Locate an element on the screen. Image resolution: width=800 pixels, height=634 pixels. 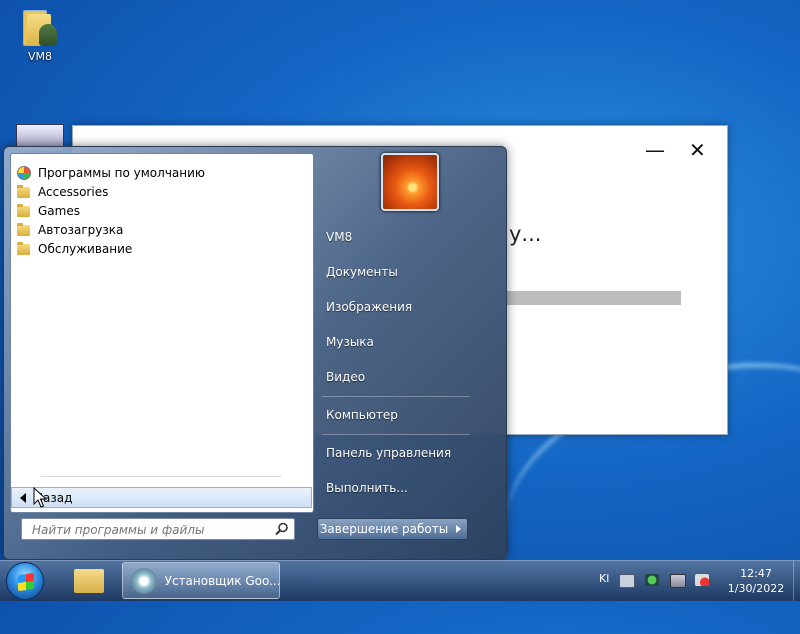
clock: 12:47 1/30/2022 is located at coordinates (756, 581).